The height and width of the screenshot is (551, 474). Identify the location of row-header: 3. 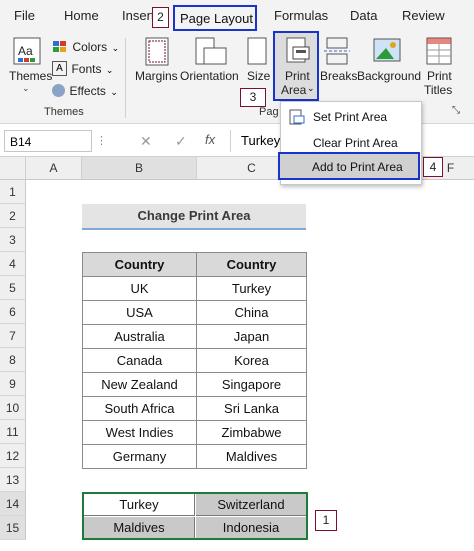
(13, 240).